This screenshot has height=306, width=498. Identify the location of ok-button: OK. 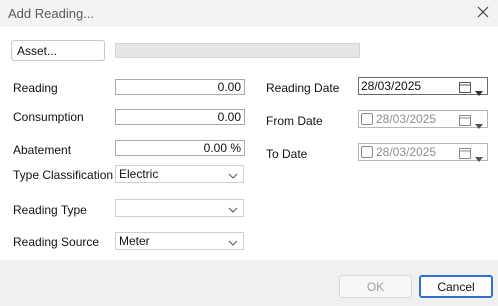
(375, 286).